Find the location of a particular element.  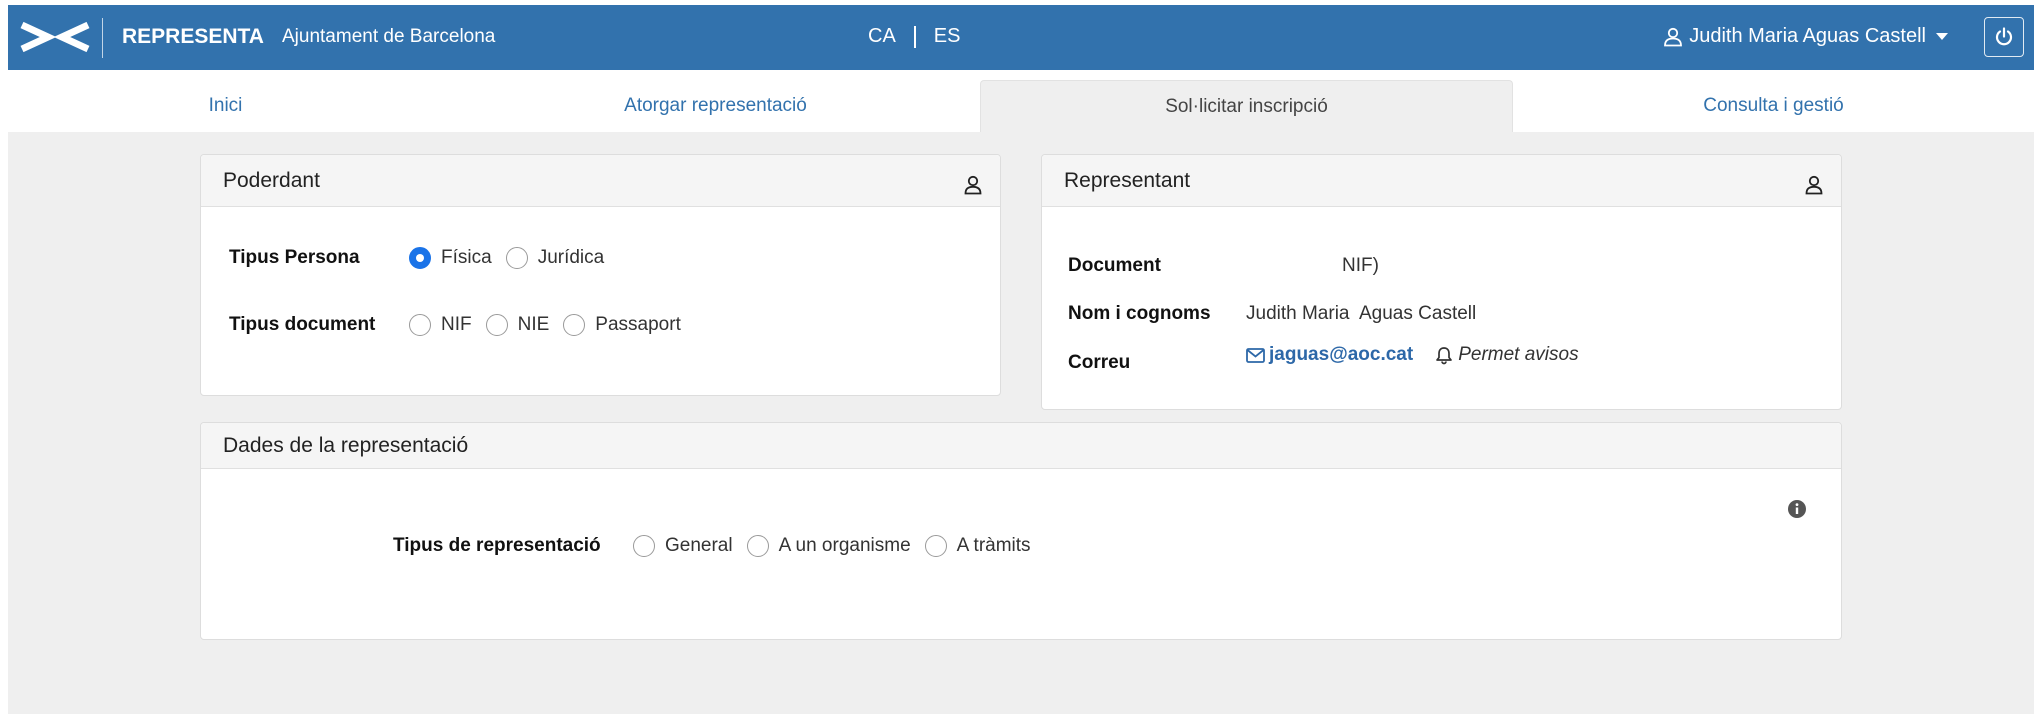

radio-passaport-label: Passaport is located at coordinates (638, 324).